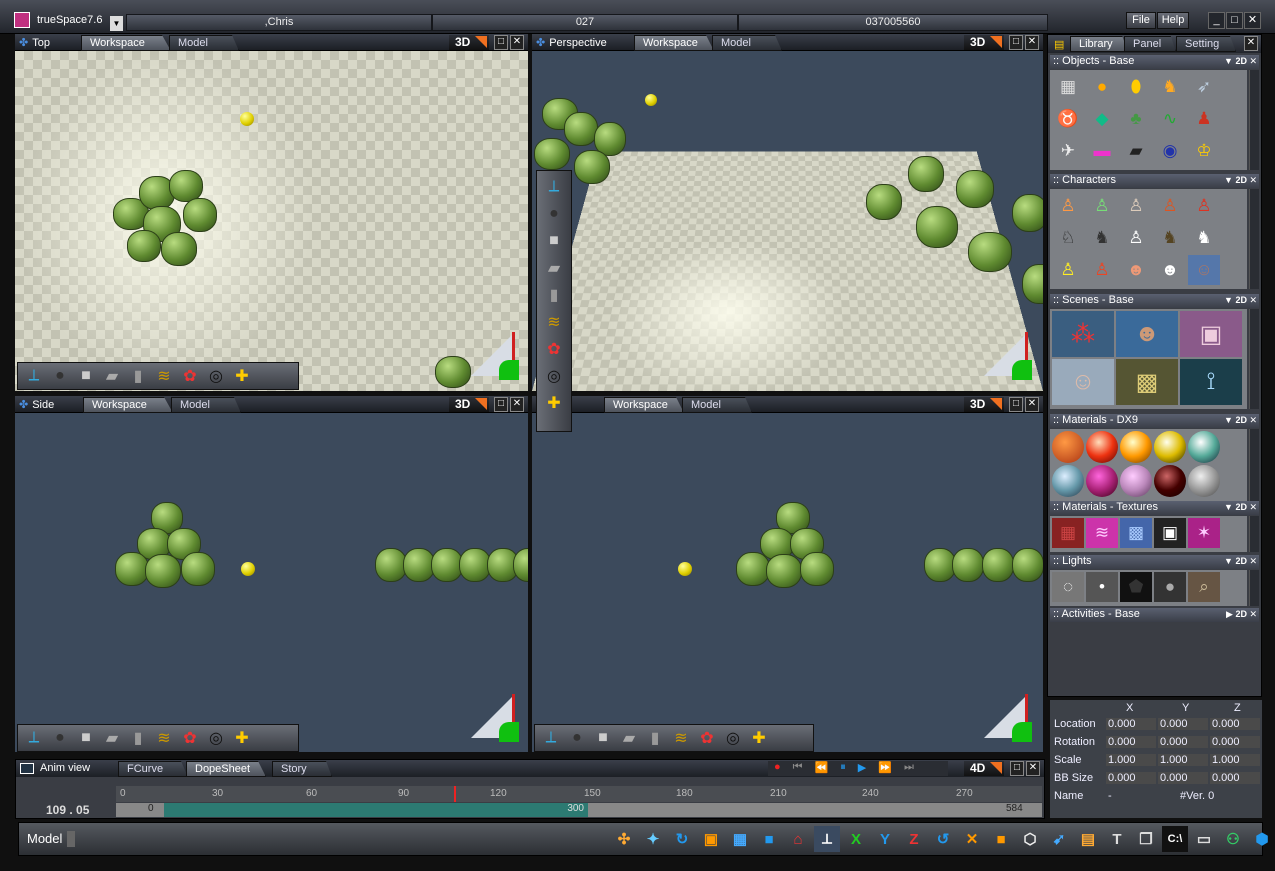 This screenshot has height=871, width=1275. I want to click on materials-scrollbar, so click(1254, 465).